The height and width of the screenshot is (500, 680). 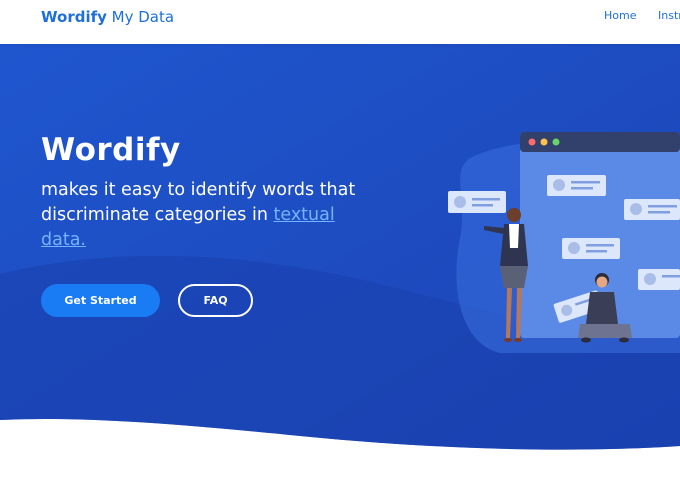 What do you see at coordinates (669, 15) in the screenshot?
I see `nav-link-instructions: Instr` at bounding box center [669, 15].